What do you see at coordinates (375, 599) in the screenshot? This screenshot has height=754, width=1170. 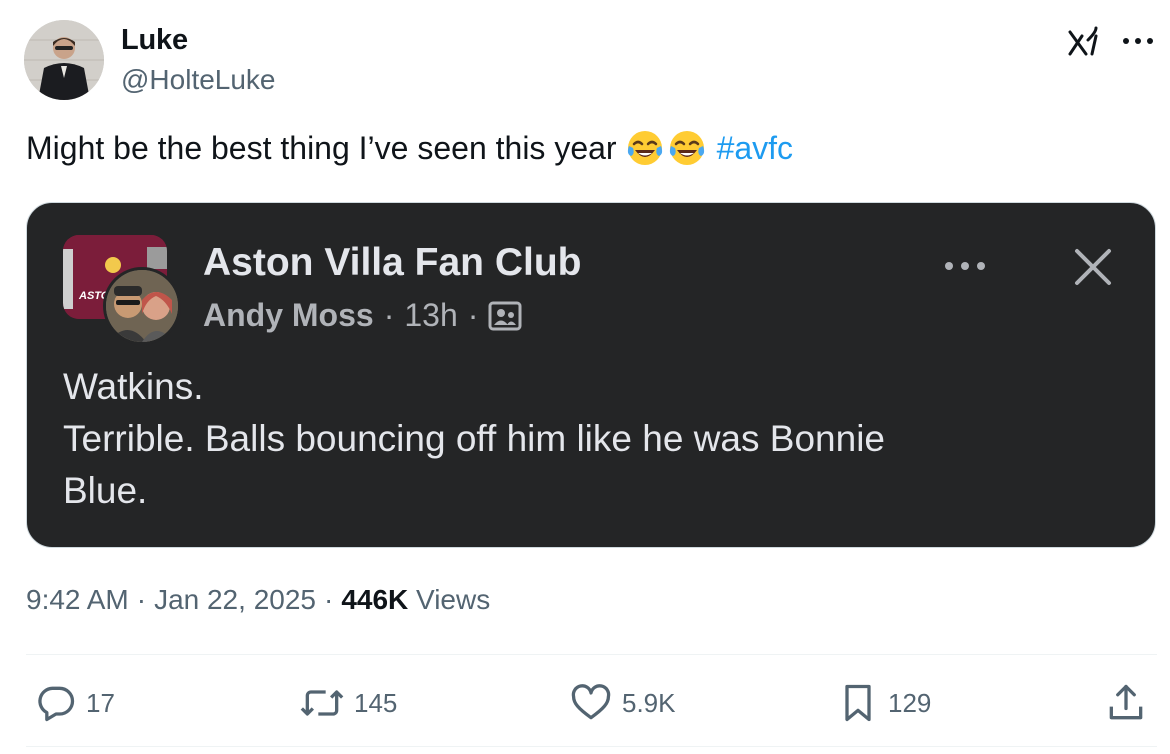 I see `views-count: 446K` at bounding box center [375, 599].